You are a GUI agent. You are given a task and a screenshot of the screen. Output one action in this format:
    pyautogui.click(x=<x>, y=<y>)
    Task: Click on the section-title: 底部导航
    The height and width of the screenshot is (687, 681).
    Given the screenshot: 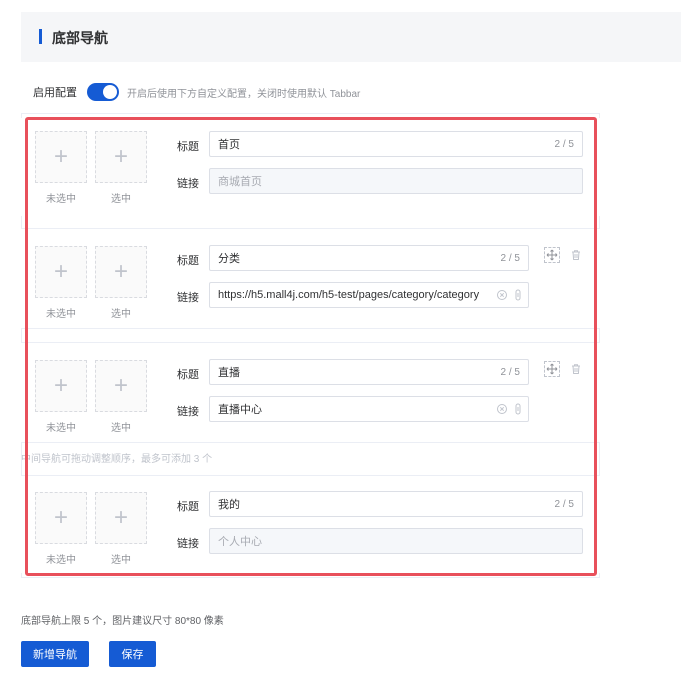 What is the action you would take?
    pyautogui.click(x=80, y=38)
    